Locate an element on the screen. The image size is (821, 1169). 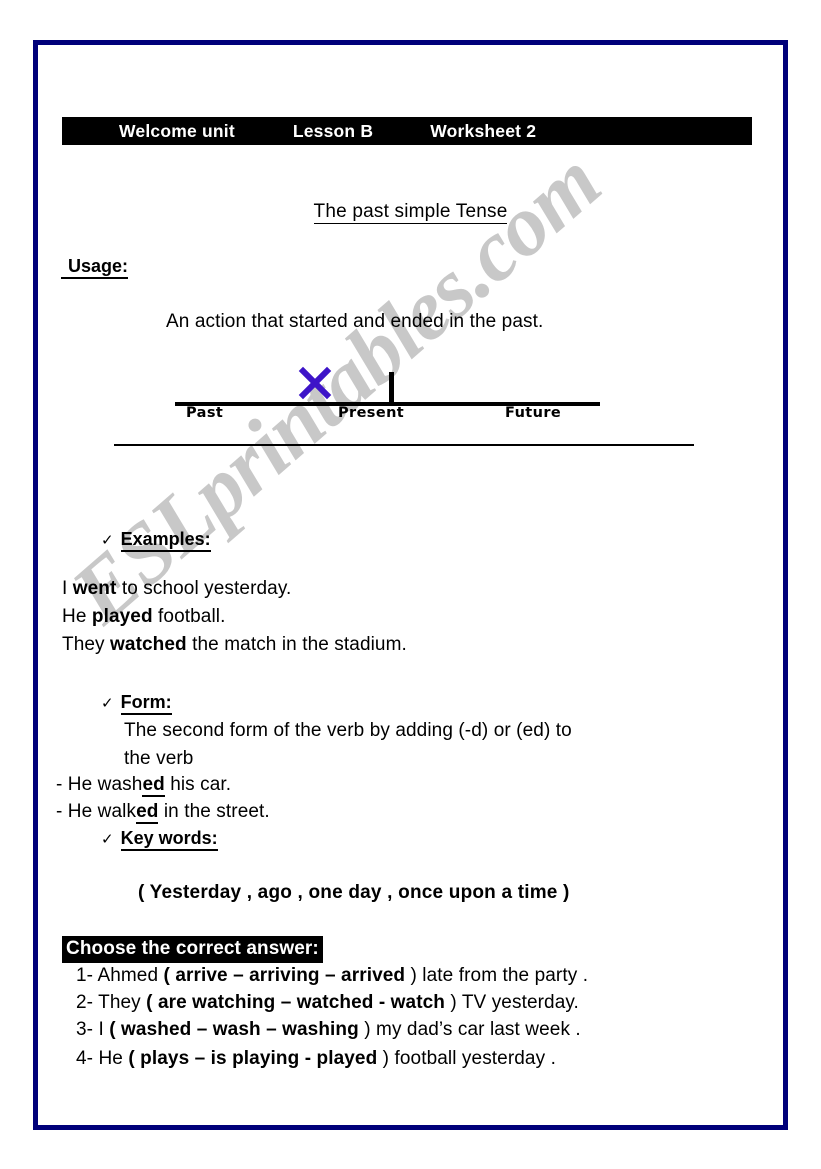
key-words-heading-text: Key words: is located at coordinates (169, 839).